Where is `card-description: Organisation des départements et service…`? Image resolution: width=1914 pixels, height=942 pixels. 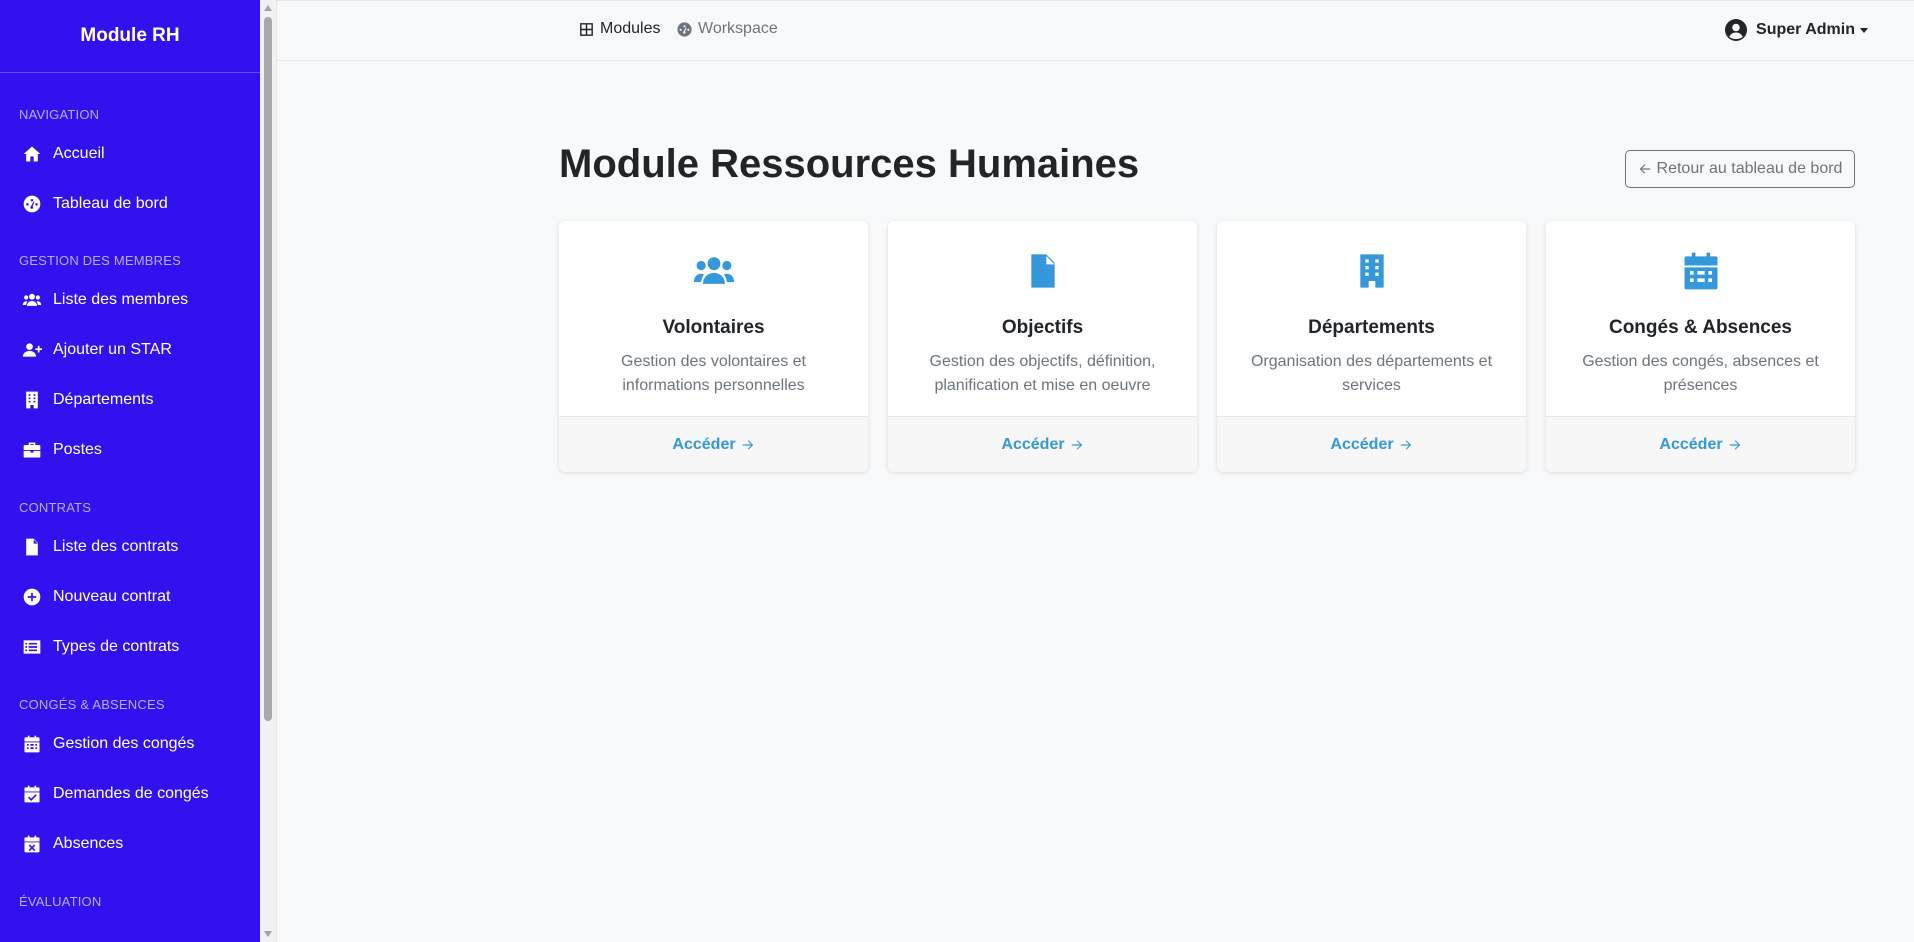
card-description: Organisation des départements et service… is located at coordinates (1371, 373).